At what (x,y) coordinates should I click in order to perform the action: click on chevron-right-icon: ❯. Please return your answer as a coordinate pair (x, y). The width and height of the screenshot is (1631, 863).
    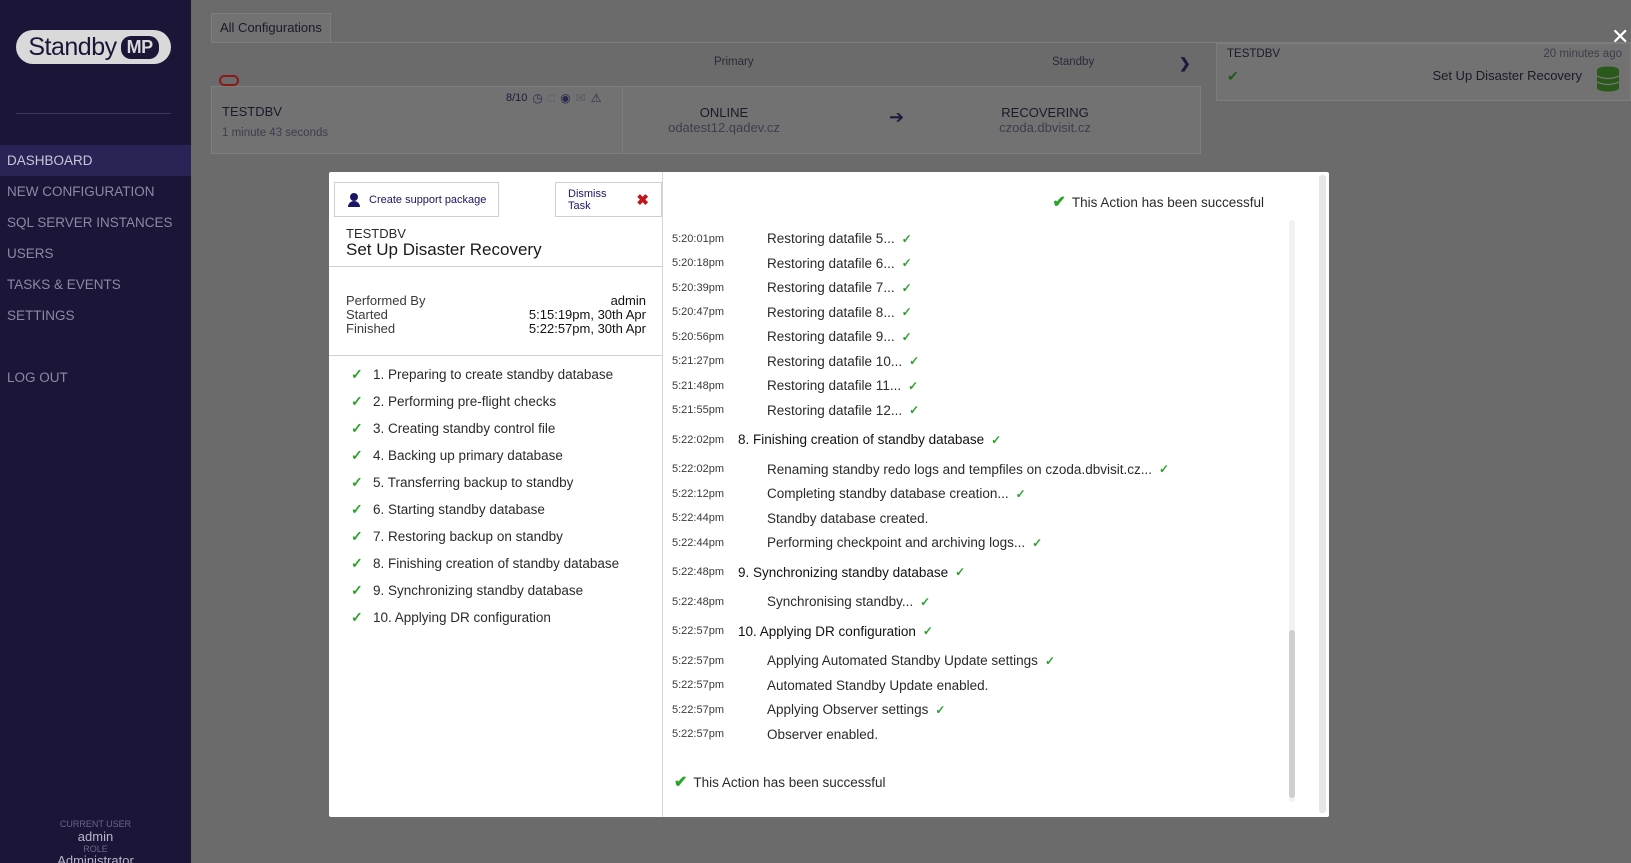
    Looking at the image, I should click on (1185, 63).